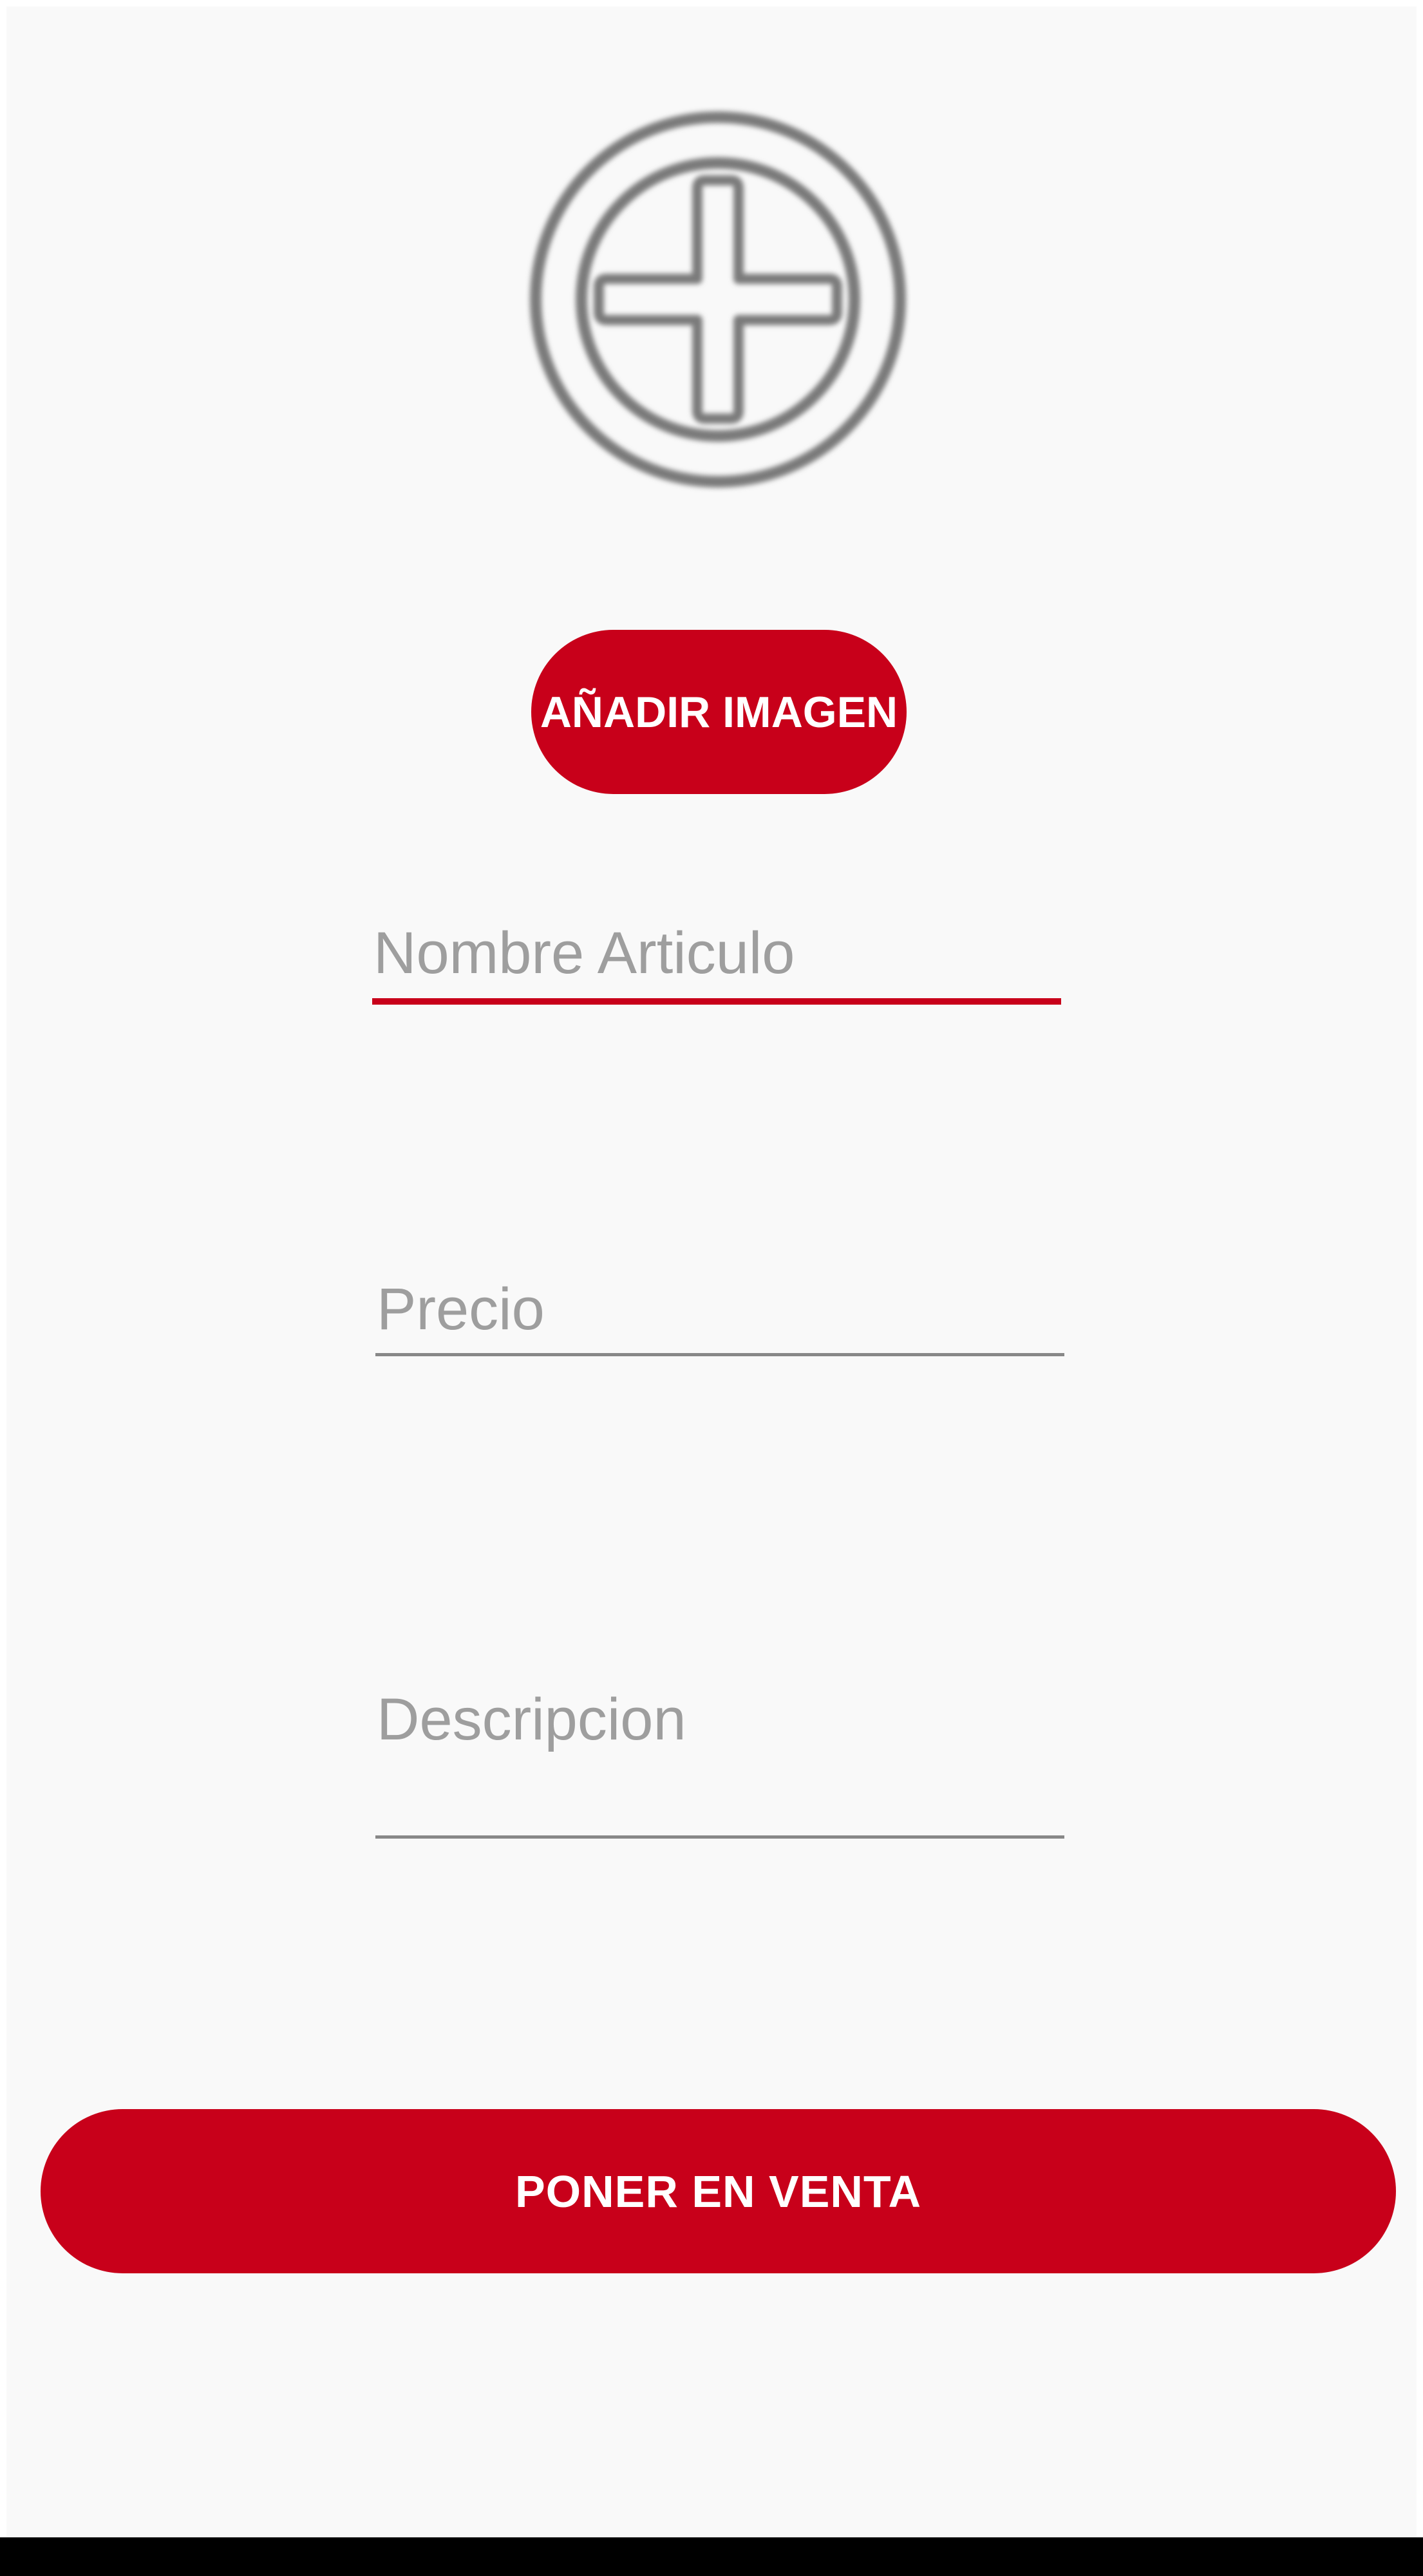 The width and height of the screenshot is (1423, 2576). Describe the element at coordinates (718, 2191) in the screenshot. I see `put-on-sale-button: PONER EN VENTA` at that location.